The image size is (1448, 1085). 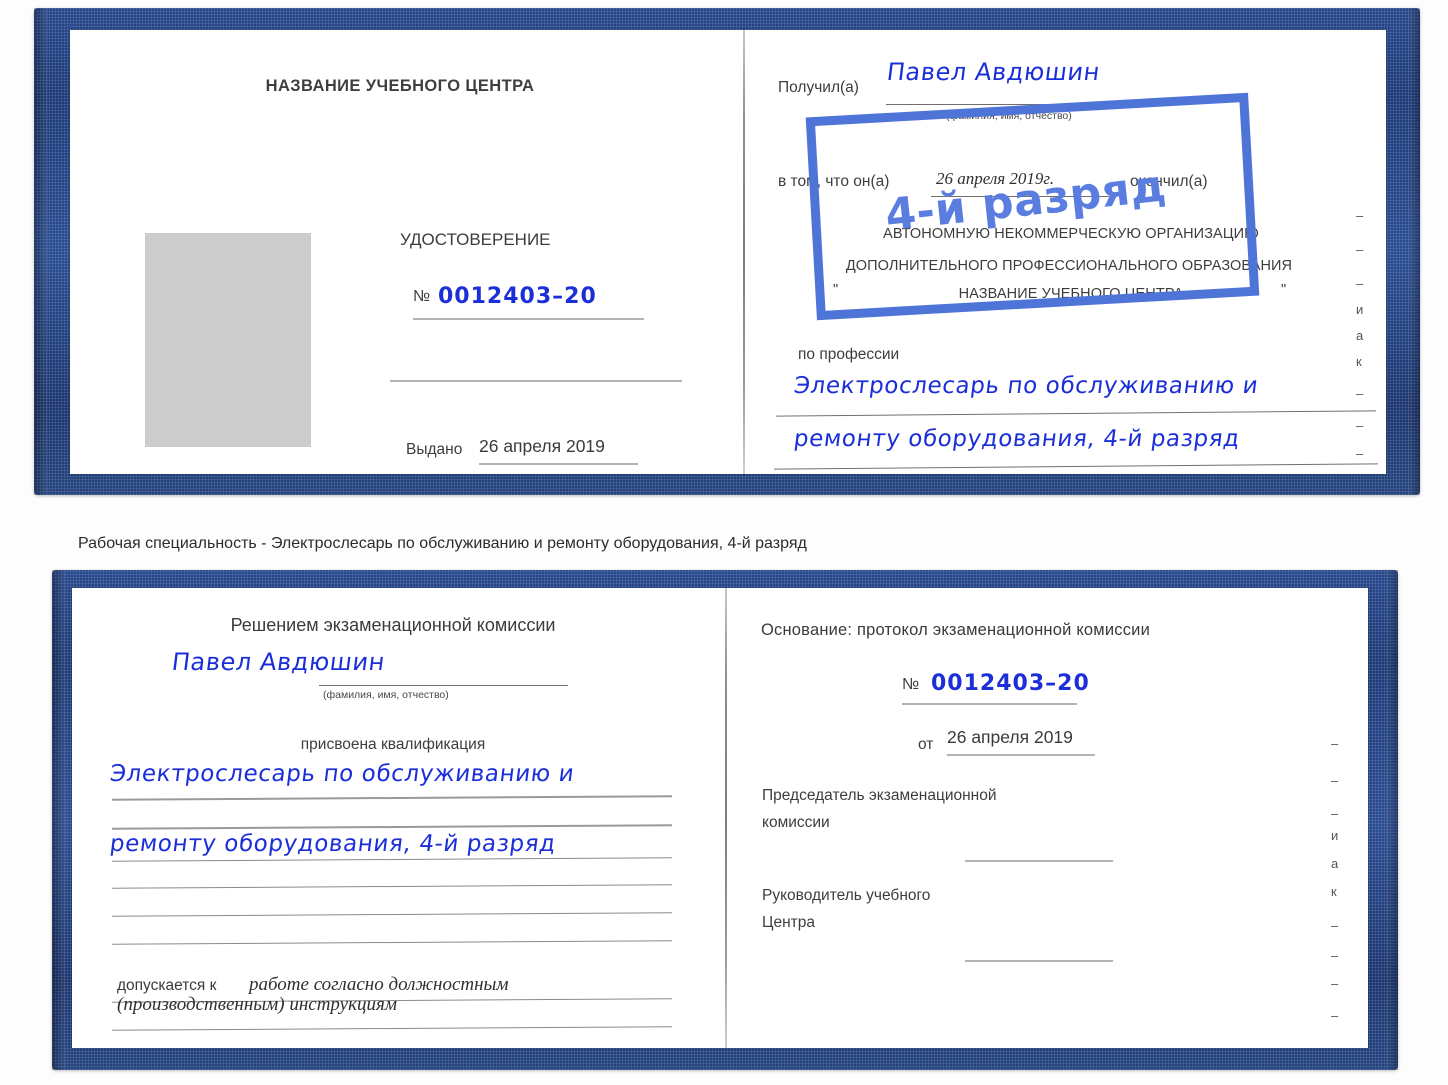 I want to click on protocol-number-value: 0012403–20, so click(x=1010, y=683).